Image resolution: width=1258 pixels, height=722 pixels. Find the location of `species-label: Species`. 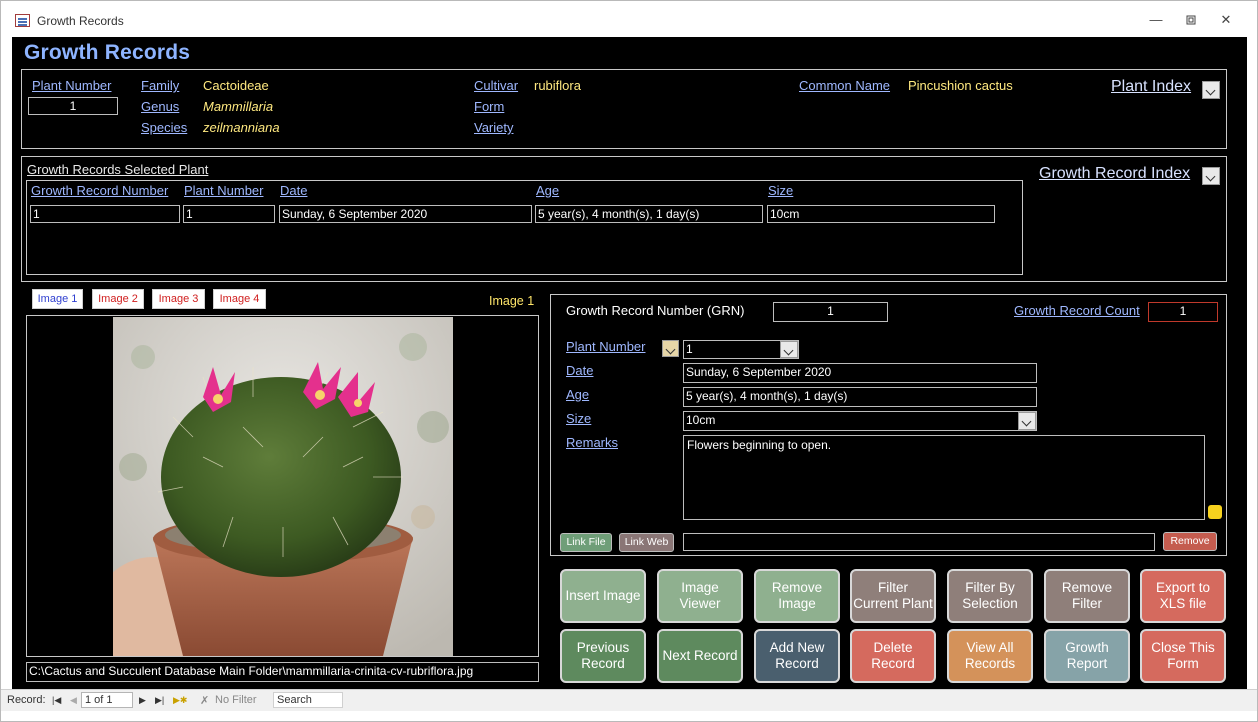

species-label: Species is located at coordinates (164, 127).